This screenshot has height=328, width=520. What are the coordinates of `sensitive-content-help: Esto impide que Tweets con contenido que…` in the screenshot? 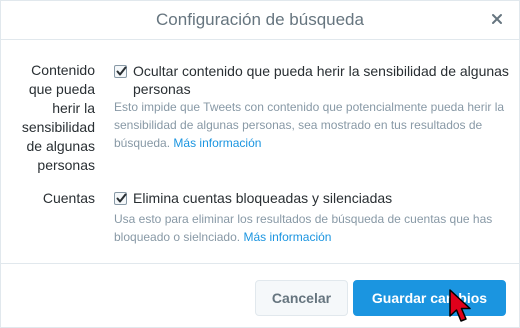 It's located at (311, 125).